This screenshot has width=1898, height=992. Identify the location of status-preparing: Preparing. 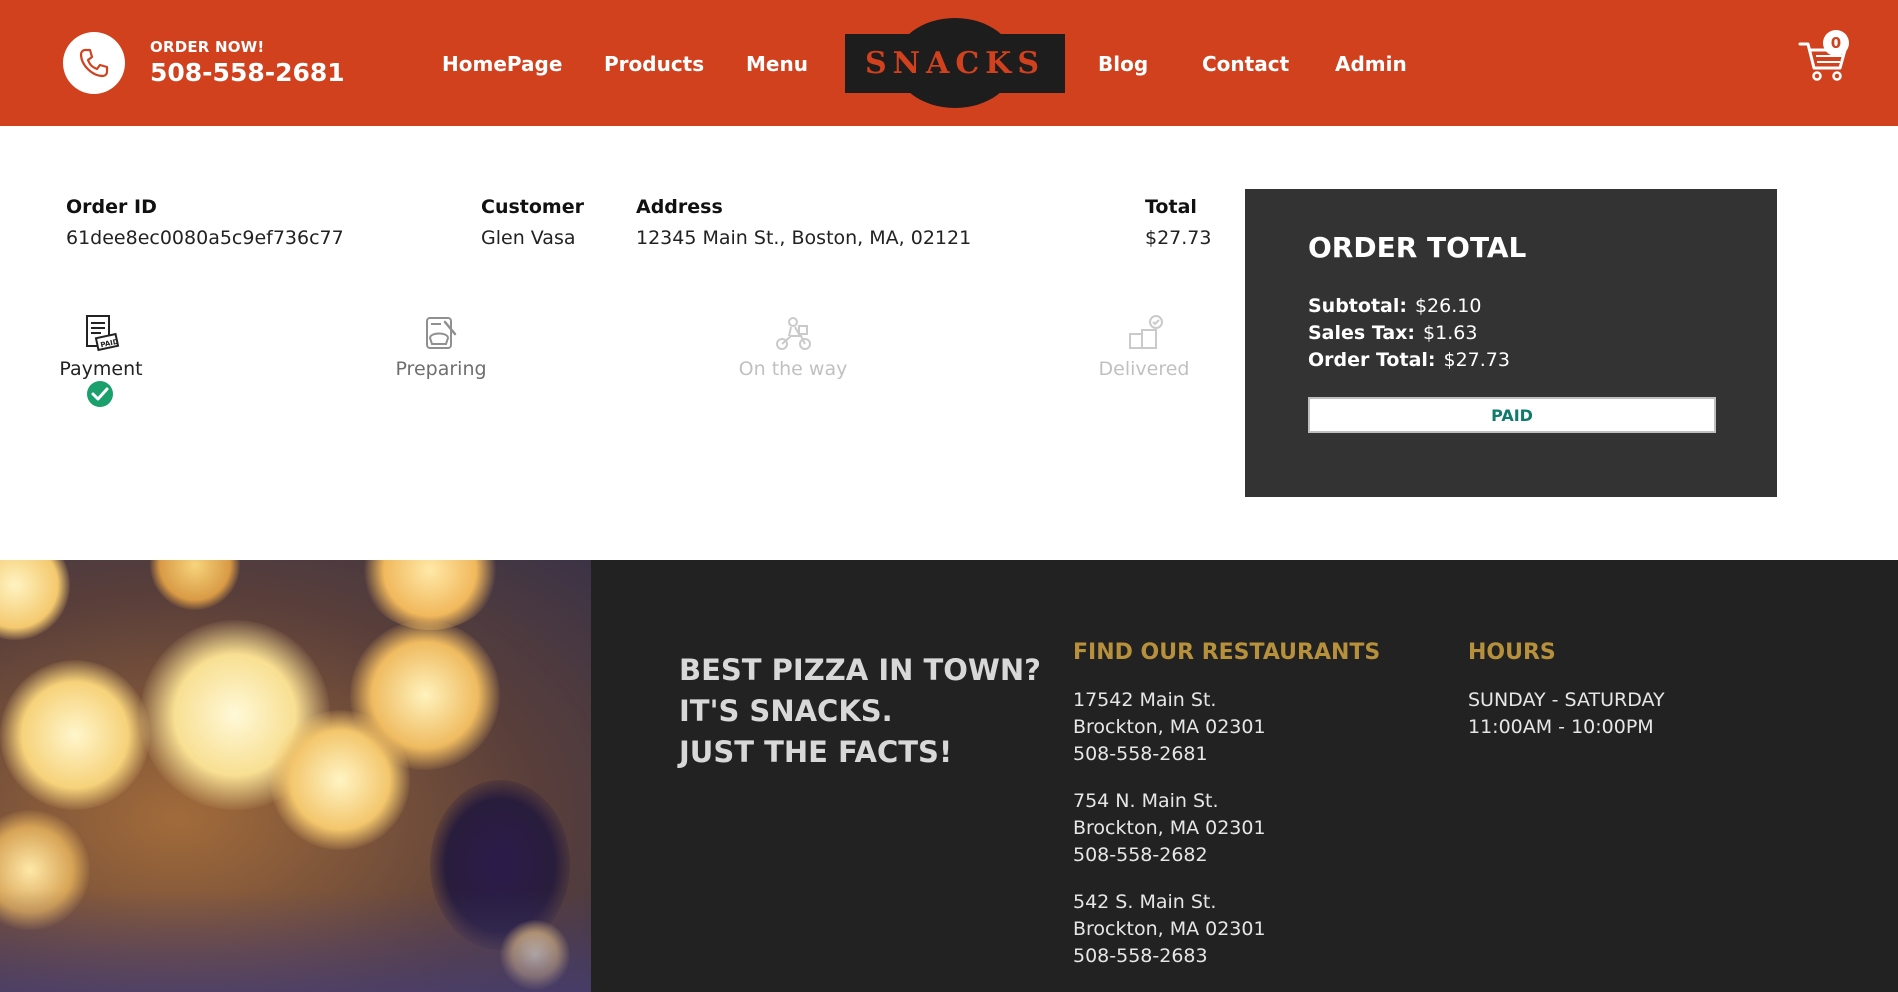
(441, 346).